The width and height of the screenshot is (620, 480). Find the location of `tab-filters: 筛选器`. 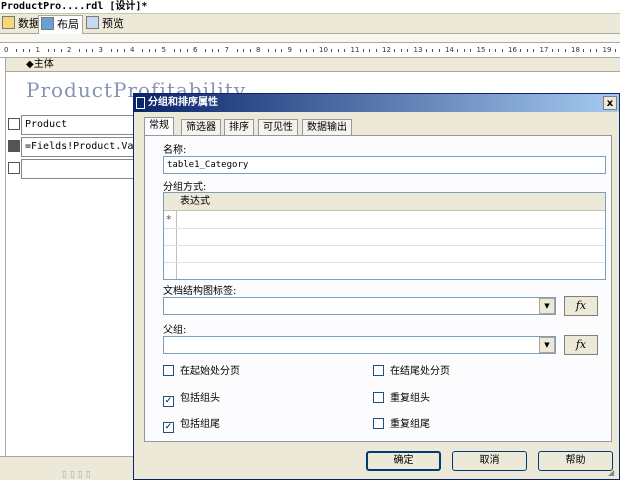

tab-filters: 筛选器 is located at coordinates (201, 127).